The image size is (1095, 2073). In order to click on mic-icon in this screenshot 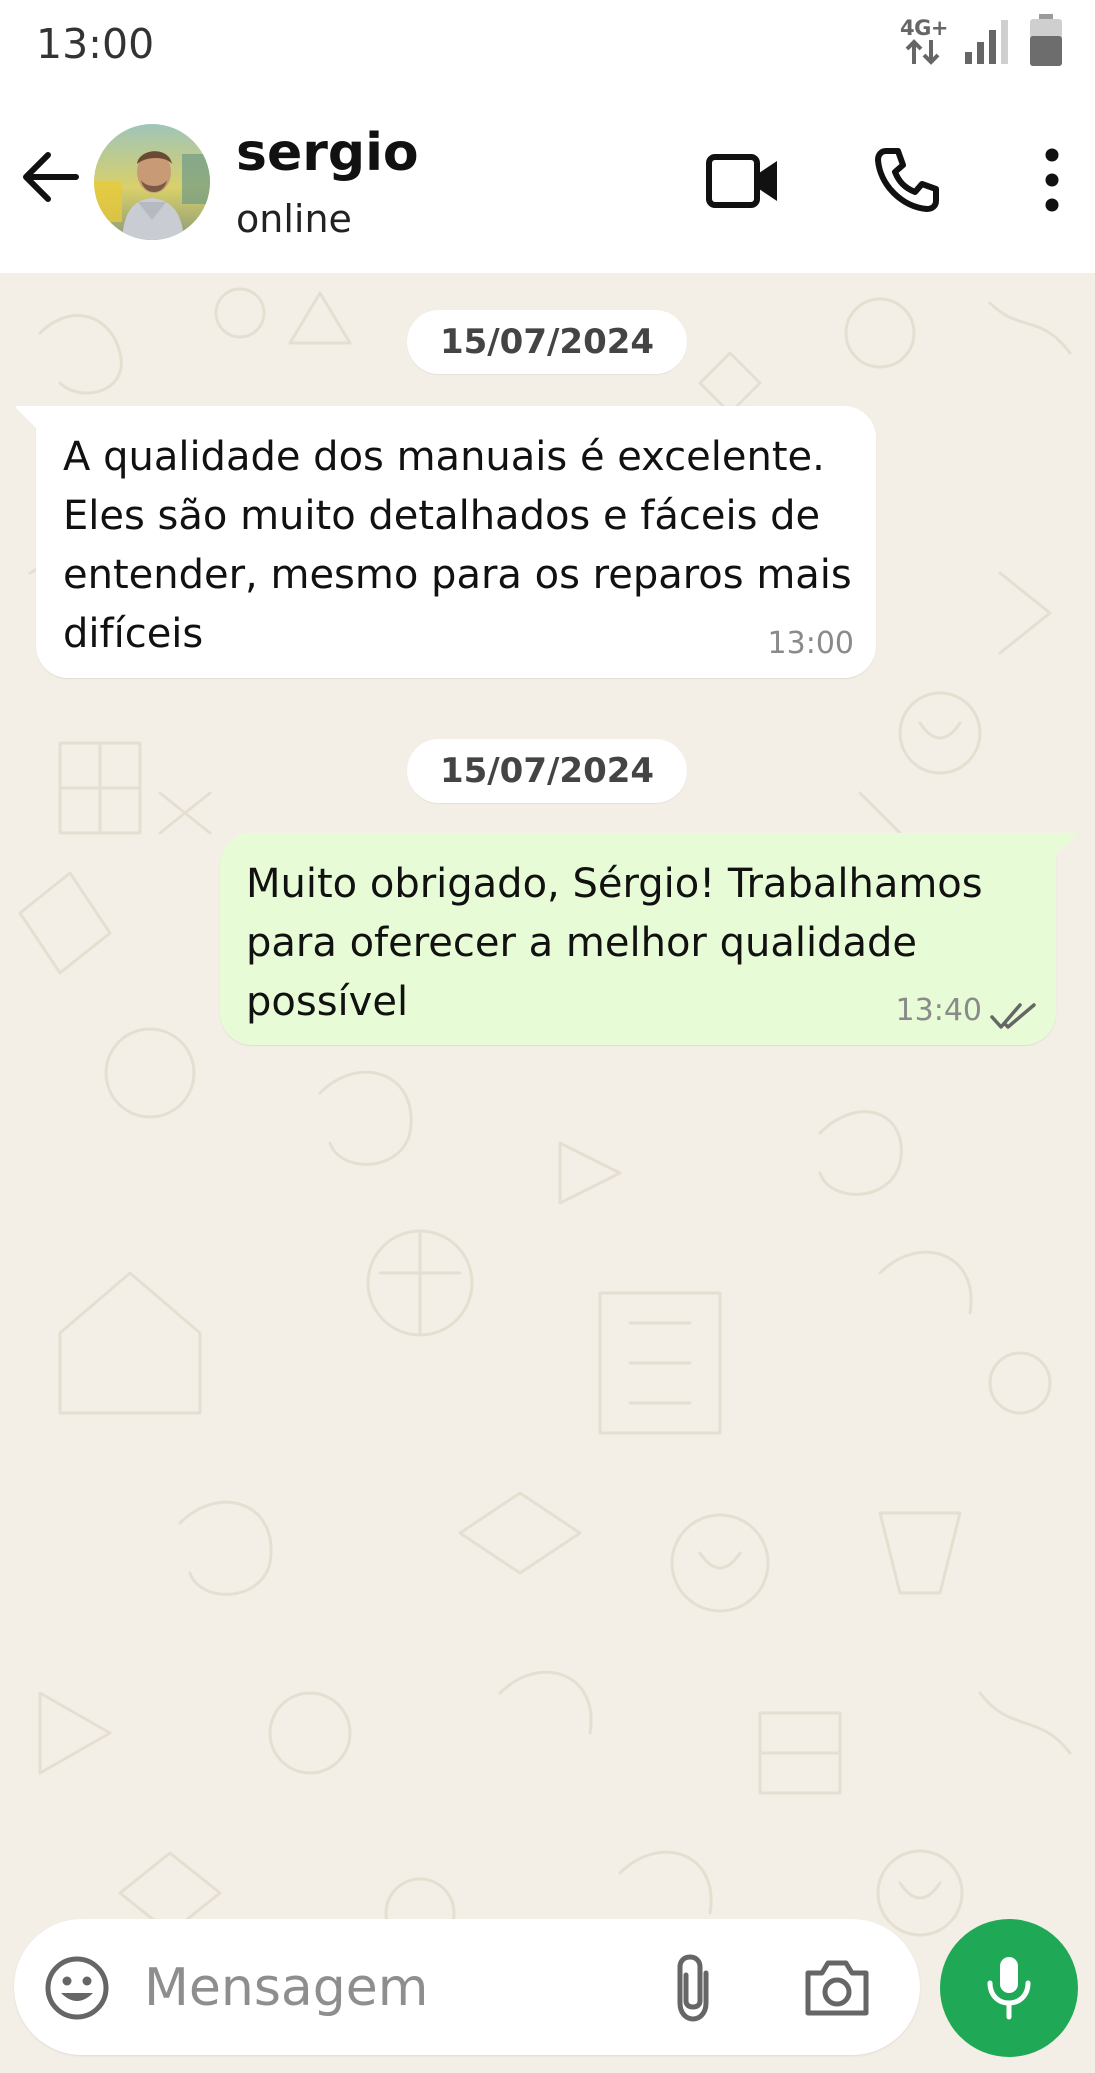, I will do `click(1009, 1988)`.